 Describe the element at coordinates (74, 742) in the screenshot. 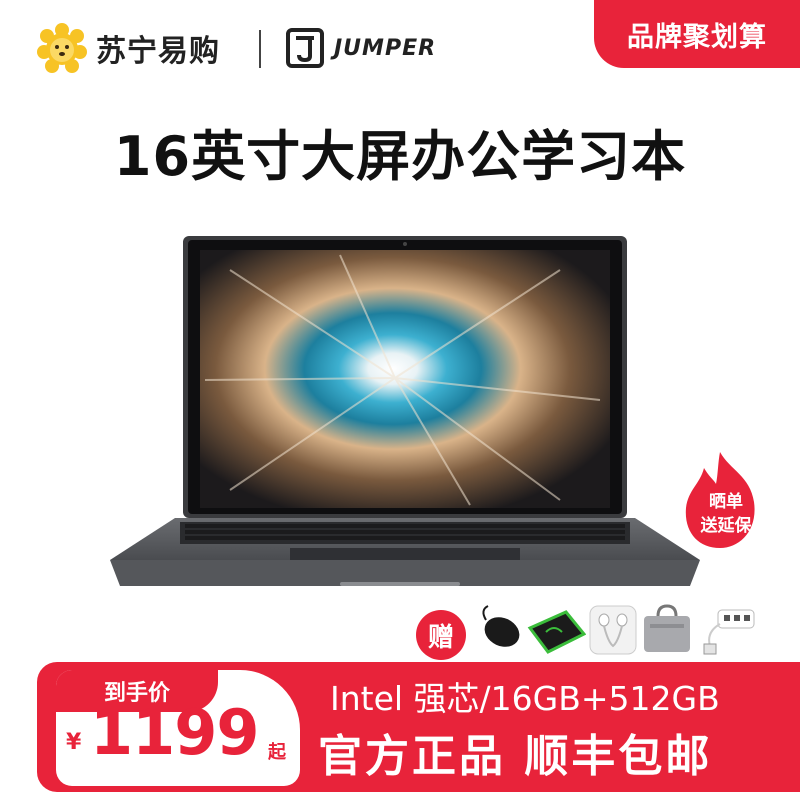

I see `currency-symbol: ¥` at that location.